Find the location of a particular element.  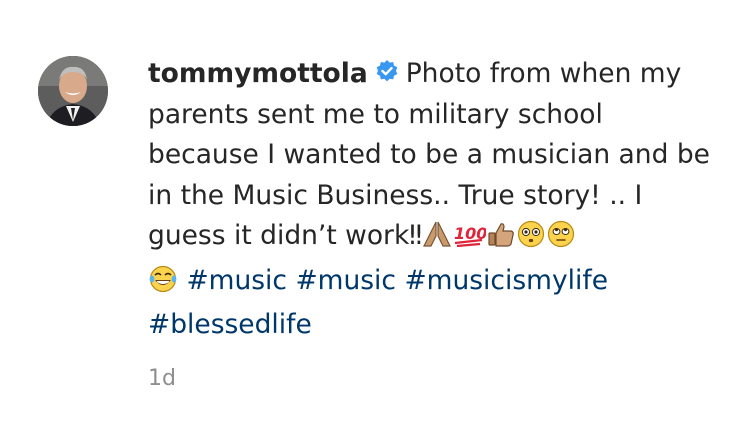

timestamp: 1d is located at coordinates (162, 378).